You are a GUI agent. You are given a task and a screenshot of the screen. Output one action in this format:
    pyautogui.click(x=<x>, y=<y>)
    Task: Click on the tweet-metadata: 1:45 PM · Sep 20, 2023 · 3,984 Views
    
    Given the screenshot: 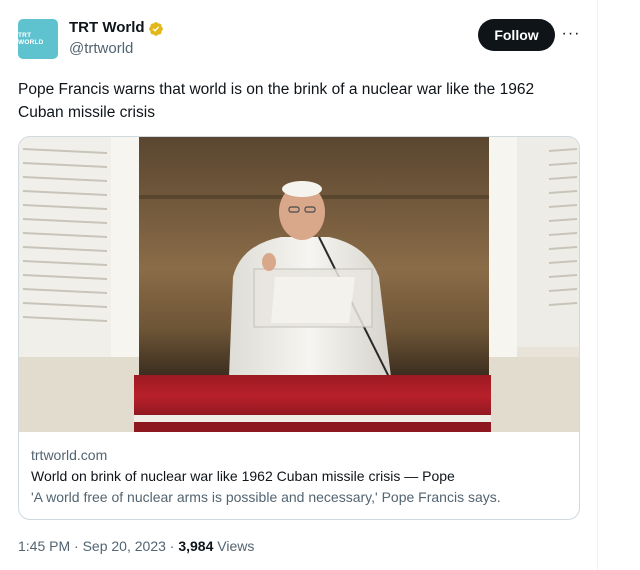 What is the action you would take?
    pyautogui.click(x=136, y=546)
    